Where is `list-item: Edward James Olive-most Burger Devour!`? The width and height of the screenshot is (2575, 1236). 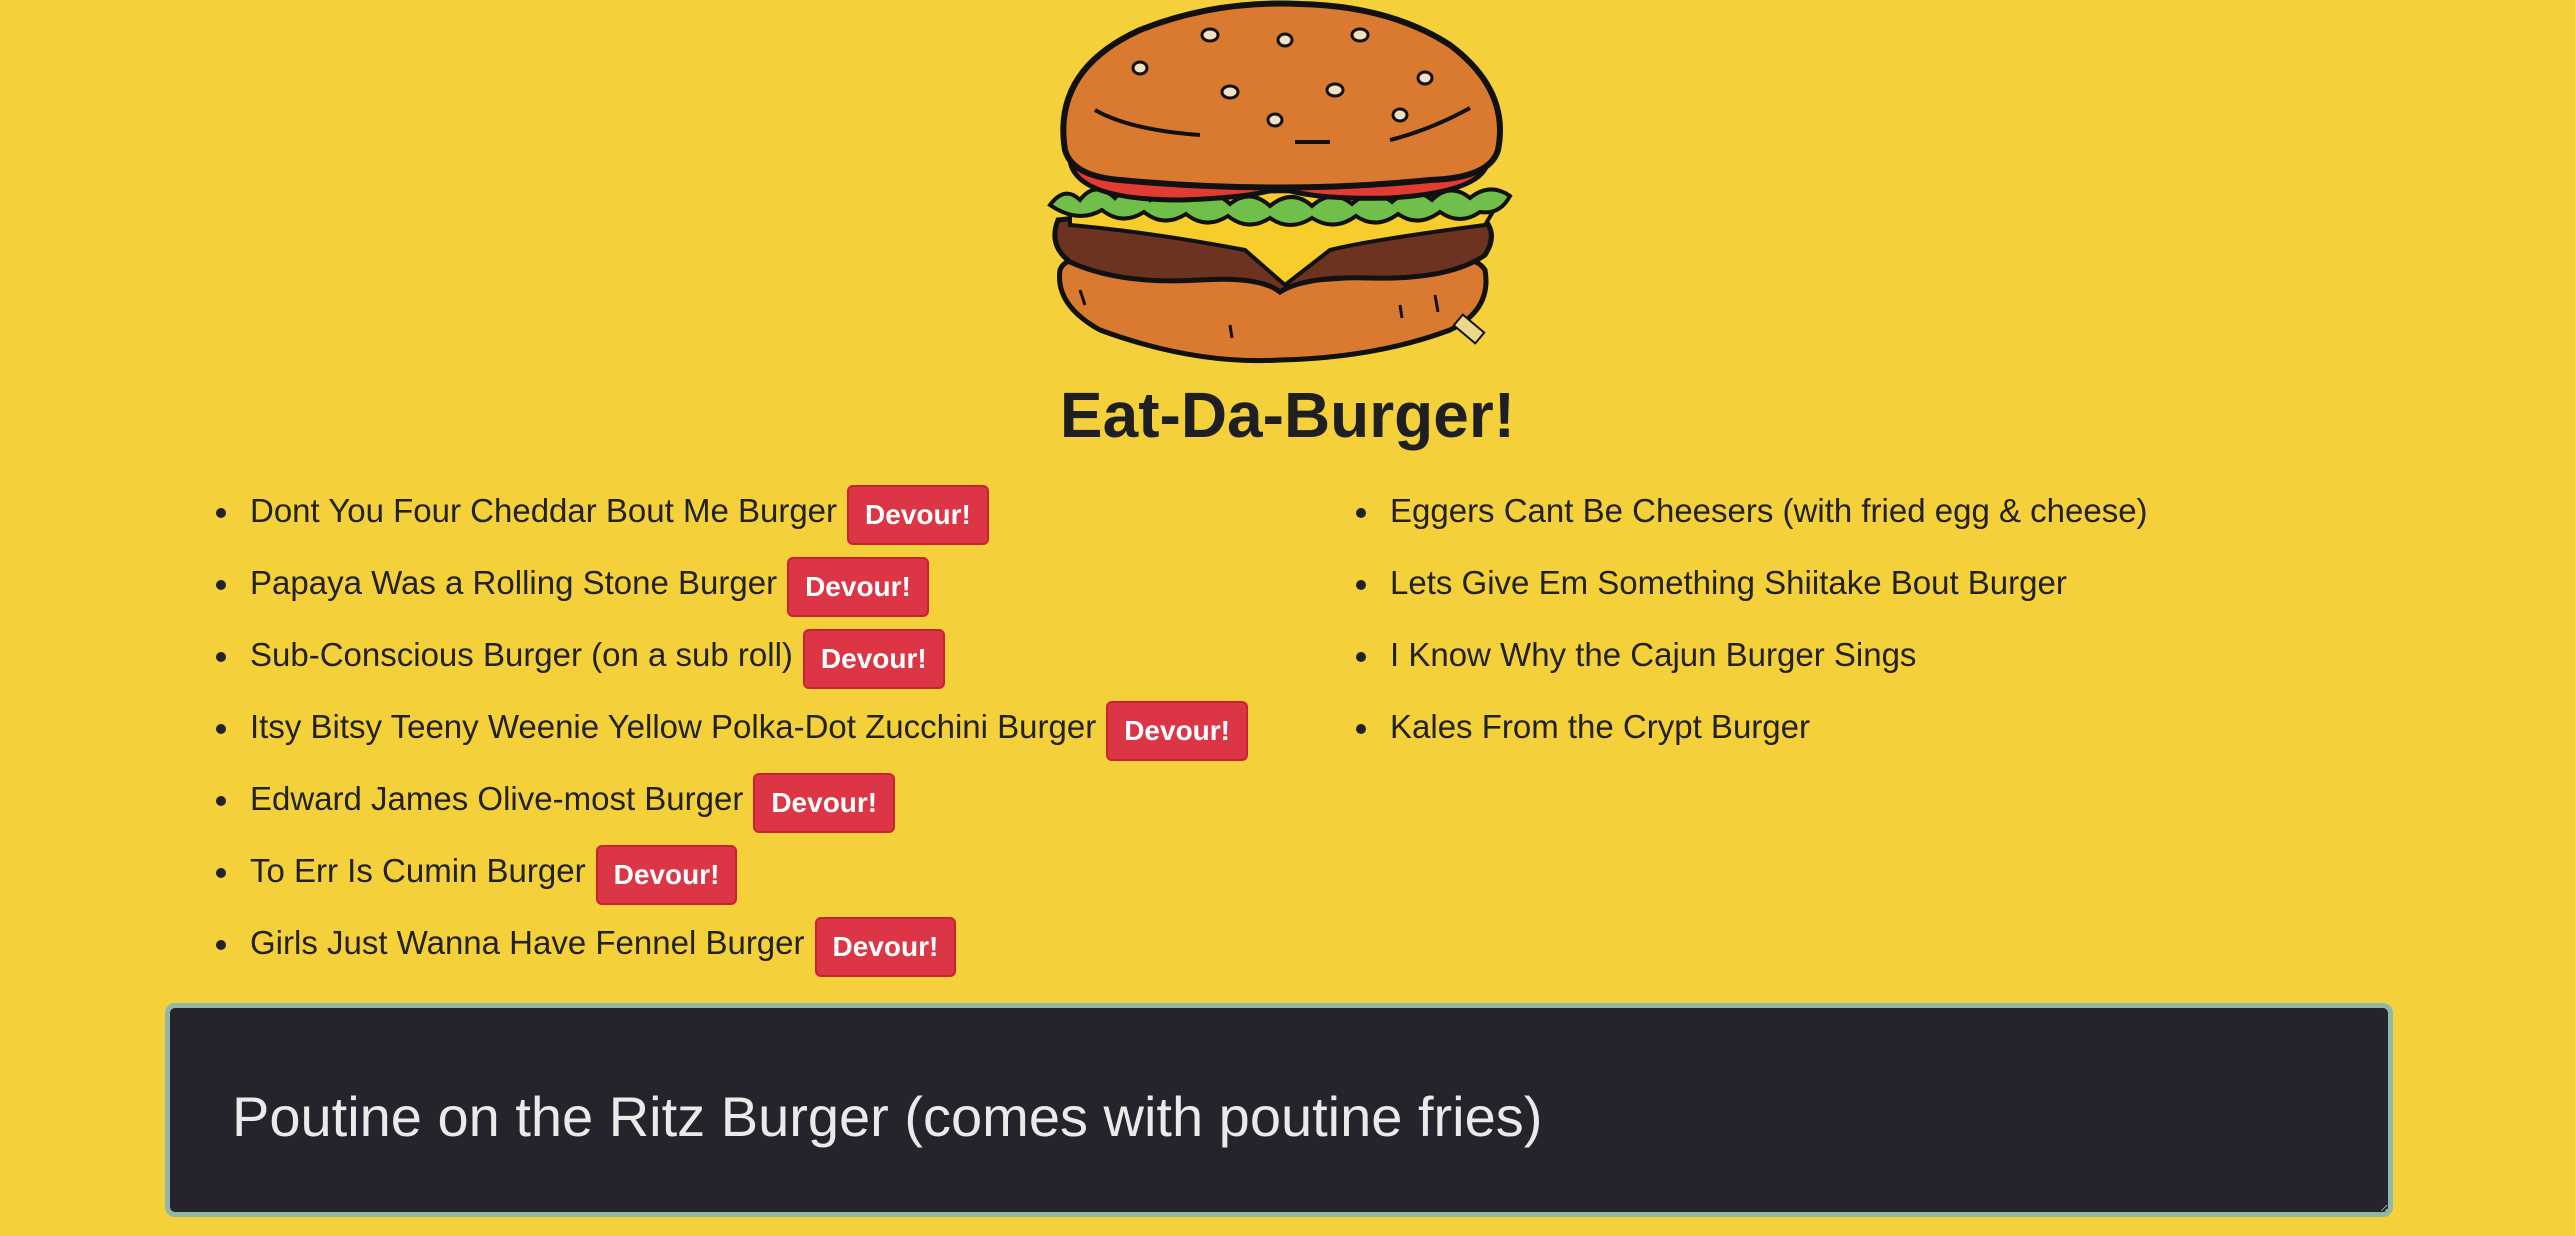
list-item: Edward James Olive-most Burger Devour! is located at coordinates (760, 799).